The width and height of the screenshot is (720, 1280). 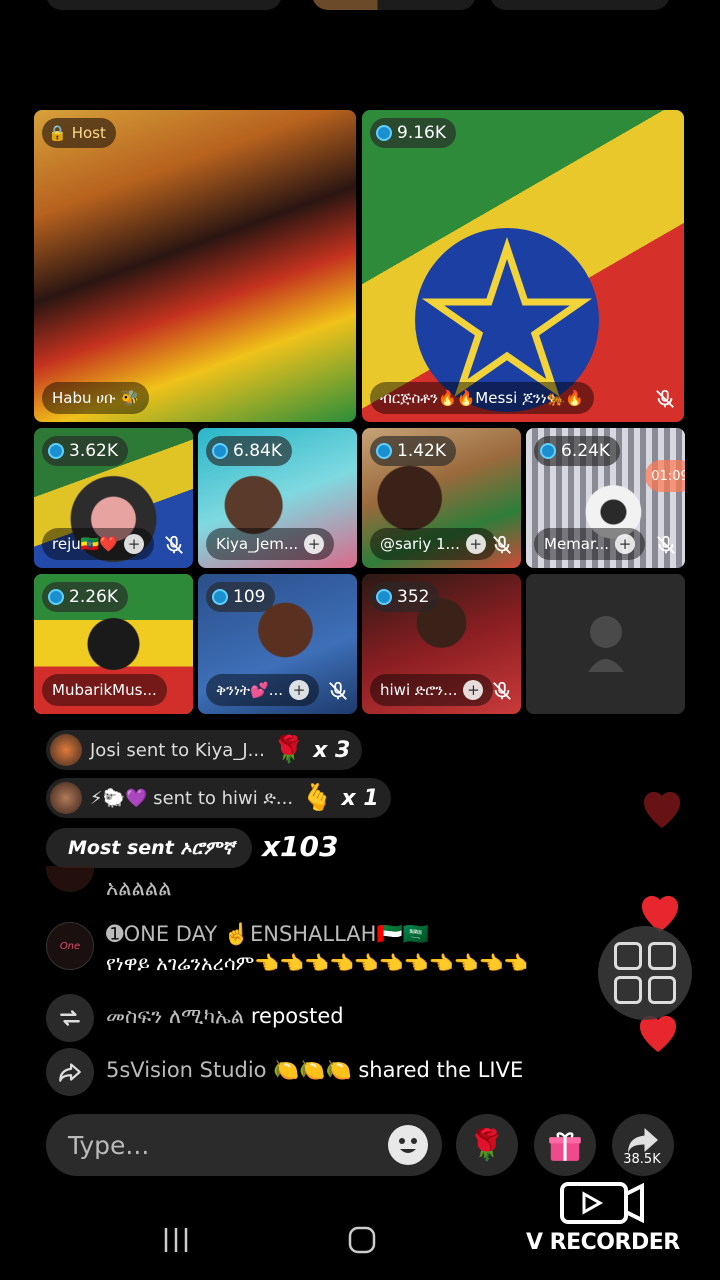 What do you see at coordinates (85, 597) in the screenshot?
I see `viewer-badge: 2.26K` at bounding box center [85, 597].